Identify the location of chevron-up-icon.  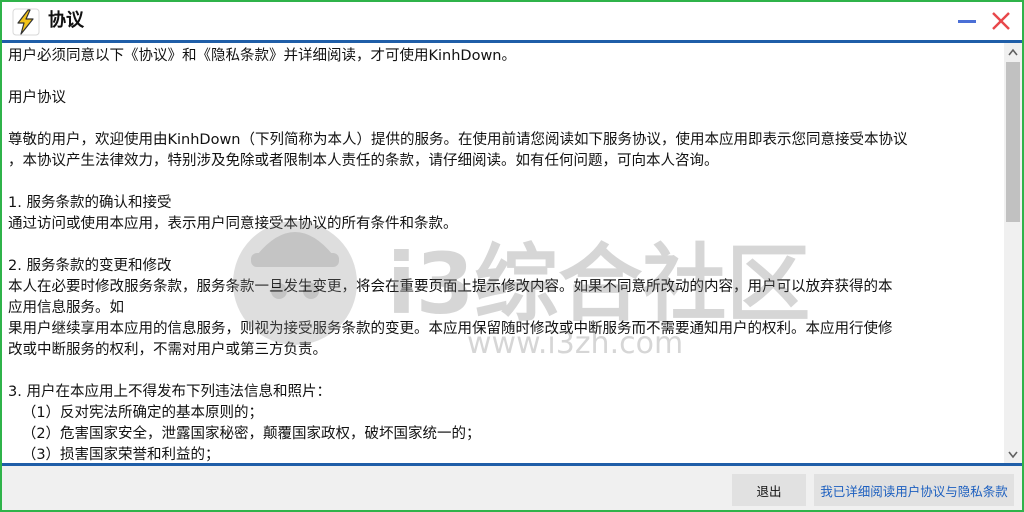
(1013, 51).